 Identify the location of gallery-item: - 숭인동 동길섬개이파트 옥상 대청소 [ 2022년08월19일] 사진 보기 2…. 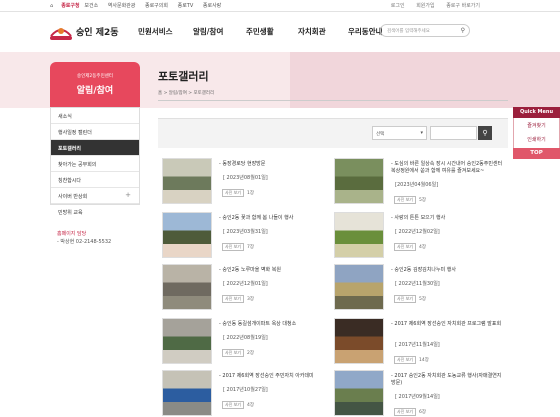
(248, 345).